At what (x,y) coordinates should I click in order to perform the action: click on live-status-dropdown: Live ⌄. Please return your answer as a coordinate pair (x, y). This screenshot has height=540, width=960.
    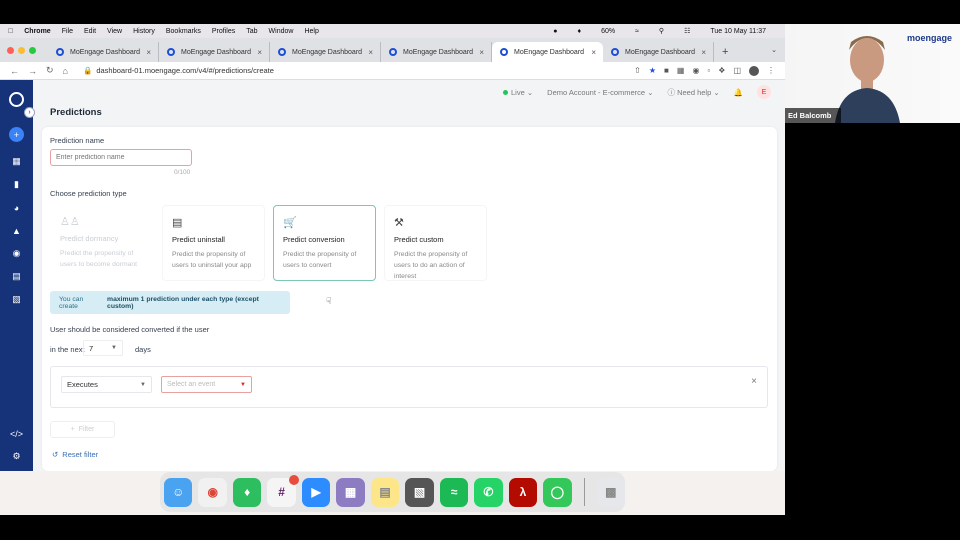
    Looking at the image, I should click on (518, 92).